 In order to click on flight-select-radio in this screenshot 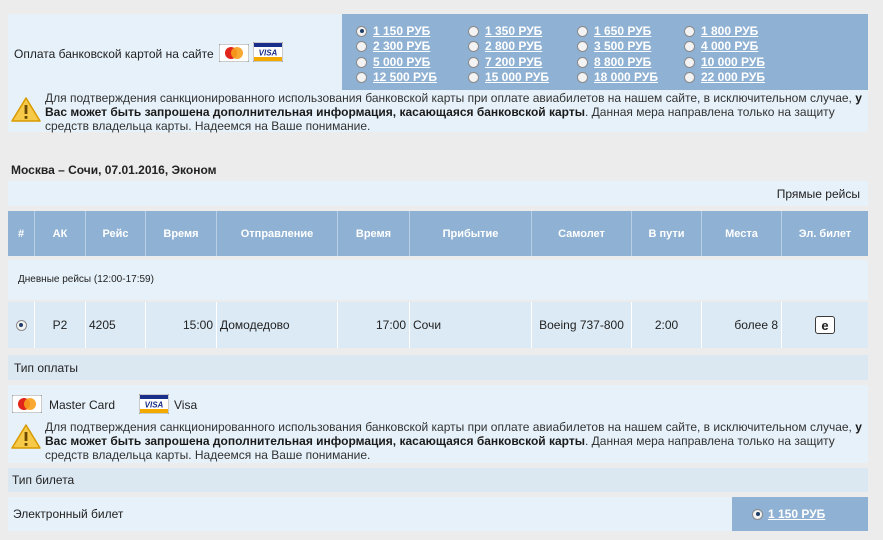, I will do `click(21, 325)`.